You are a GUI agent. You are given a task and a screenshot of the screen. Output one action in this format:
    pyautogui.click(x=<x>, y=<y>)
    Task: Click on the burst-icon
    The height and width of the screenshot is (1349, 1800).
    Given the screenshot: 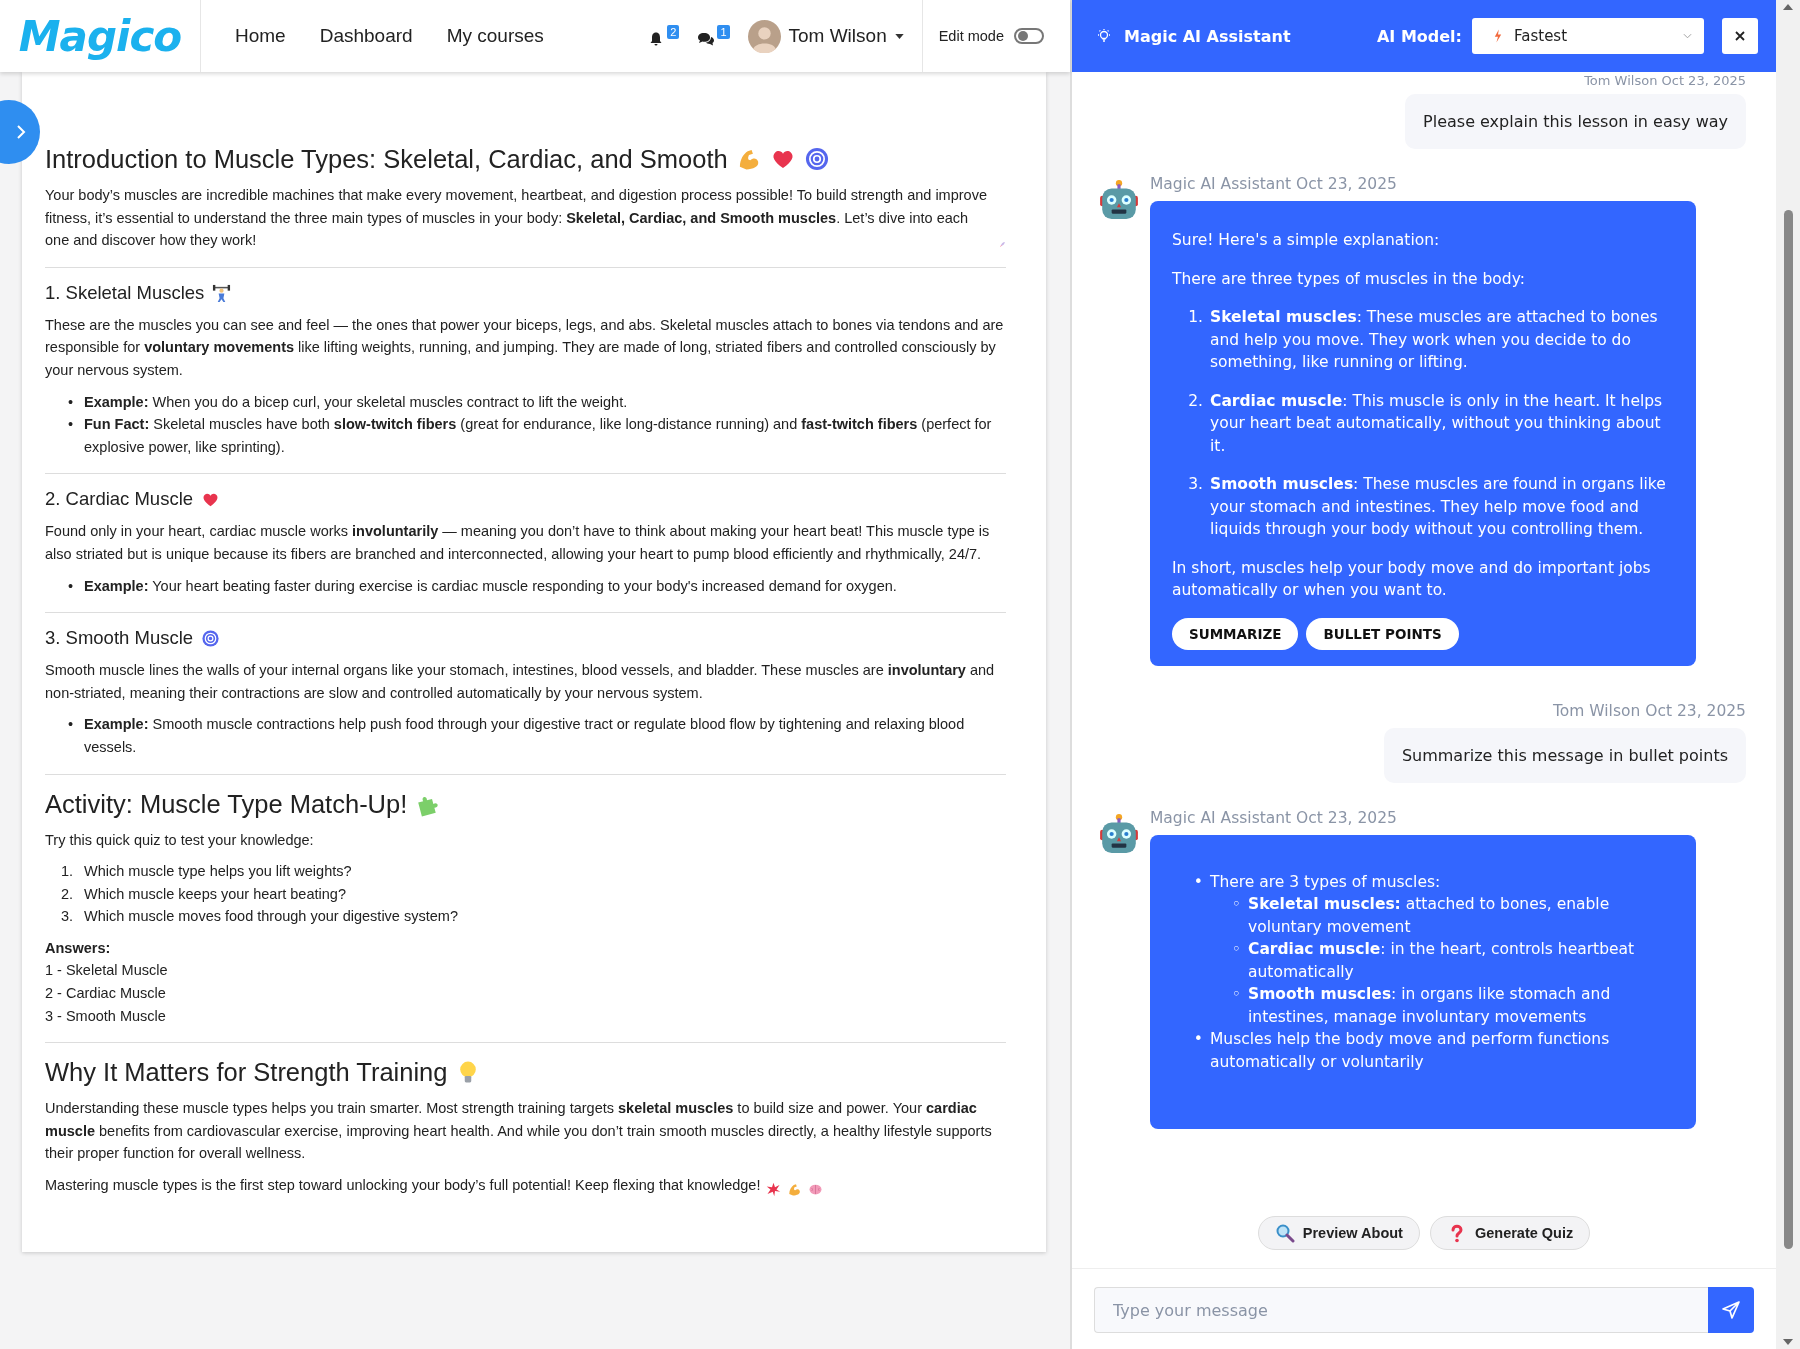 What is the action you would take?
    pyautogui.click(x=774, y=1189)
    